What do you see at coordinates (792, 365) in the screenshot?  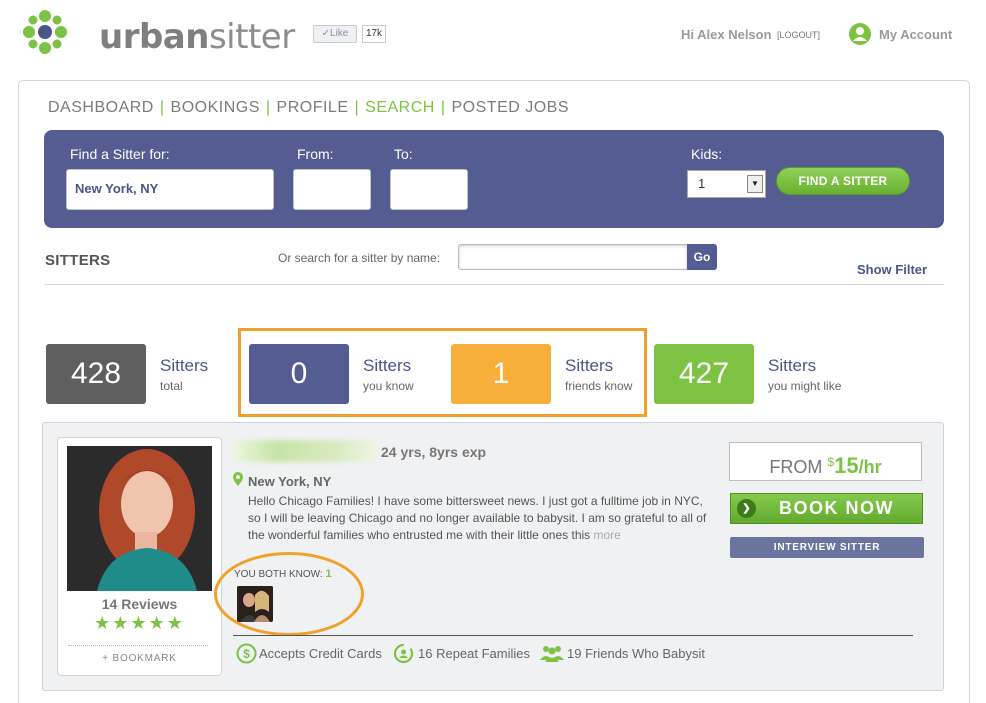 I see `stat-might-like-title: Sitters` at bounding box center [792, 365].